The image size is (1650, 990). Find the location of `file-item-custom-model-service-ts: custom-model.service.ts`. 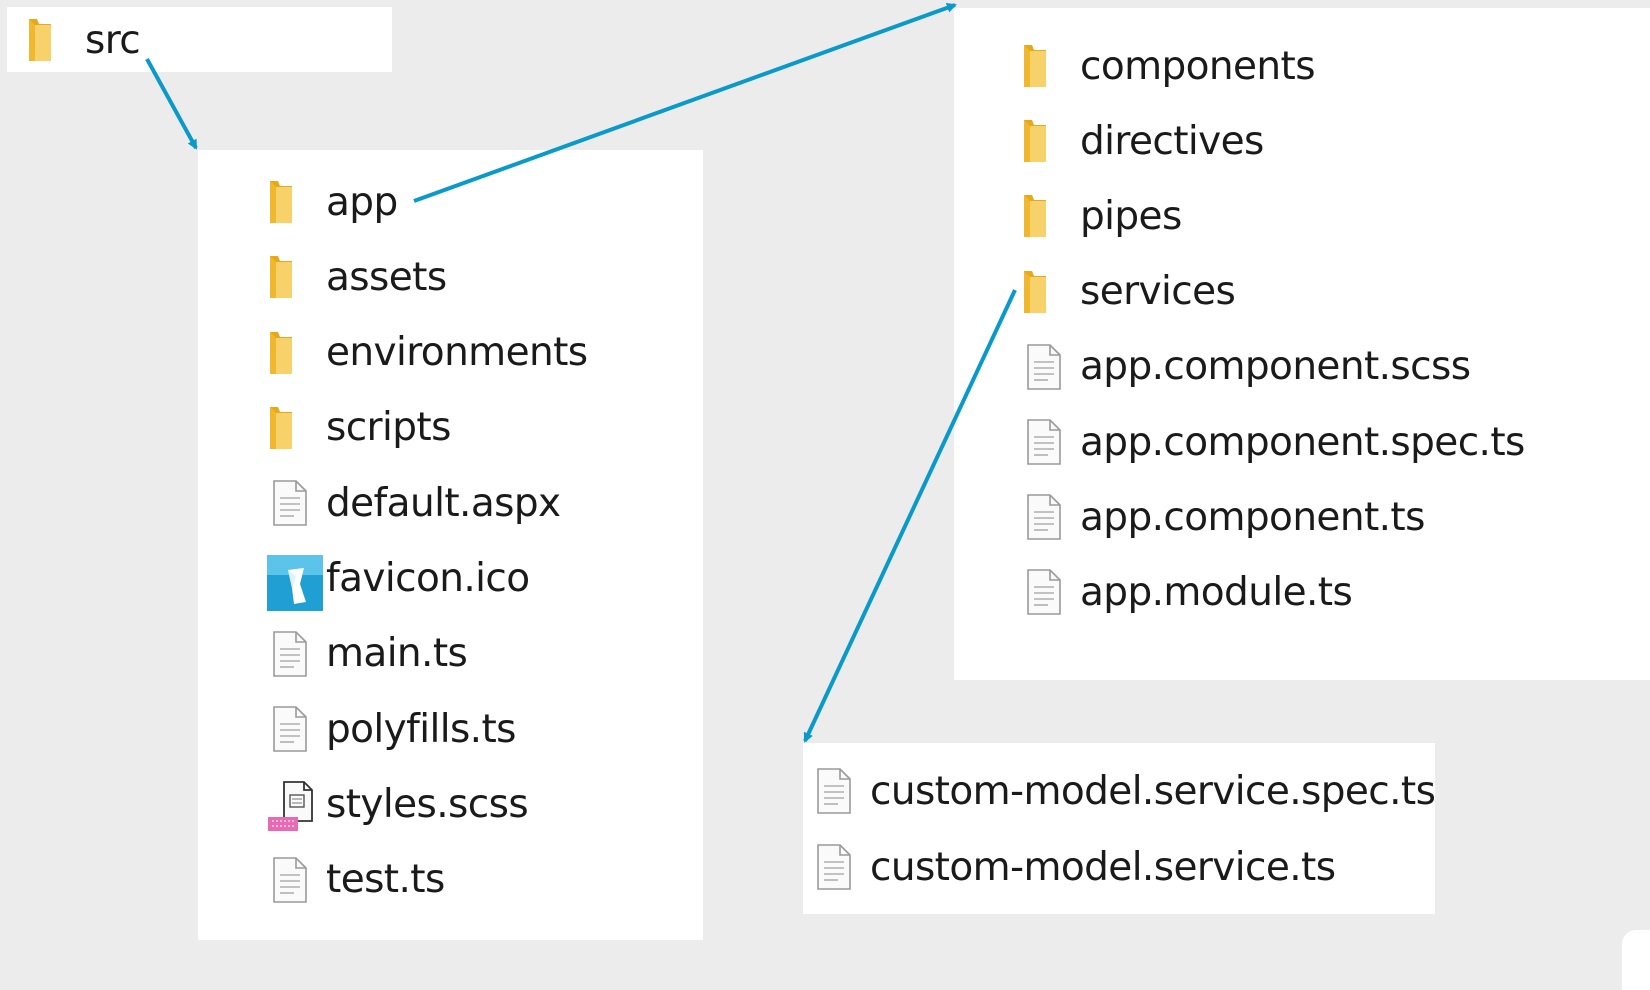

file-item-custom-model-service-ts: custom-model.service.ts is located at coordinates (1073, 867).